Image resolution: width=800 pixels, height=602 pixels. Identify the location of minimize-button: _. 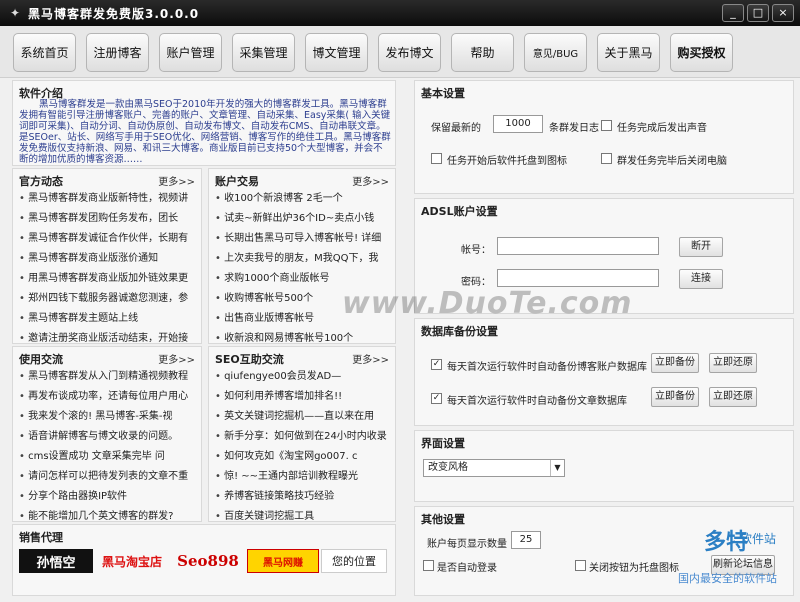
(733, 13).